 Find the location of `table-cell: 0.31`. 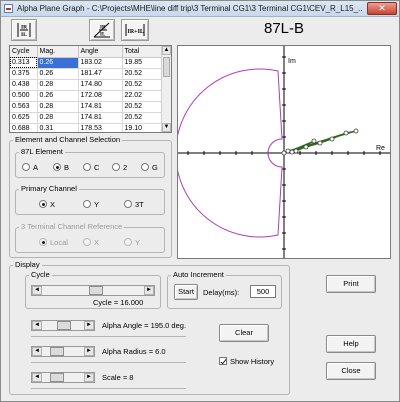

table-cell: 0.31 is located at coordinates (58, 127).